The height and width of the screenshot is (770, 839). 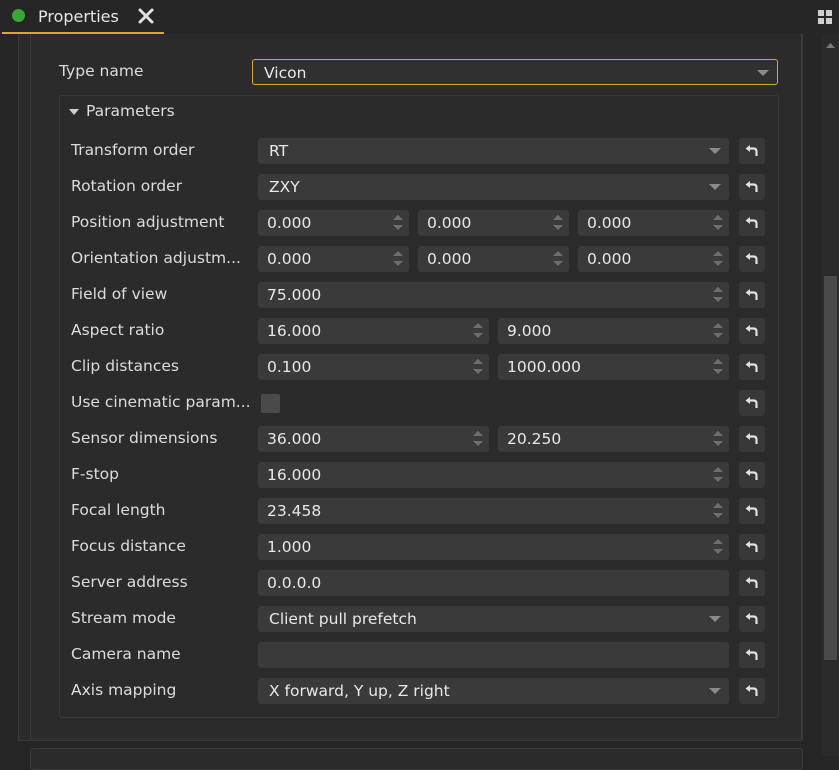 I want to click on sensor-dimensions-spinbox-2: 20.250, so click(x=613, y=439).